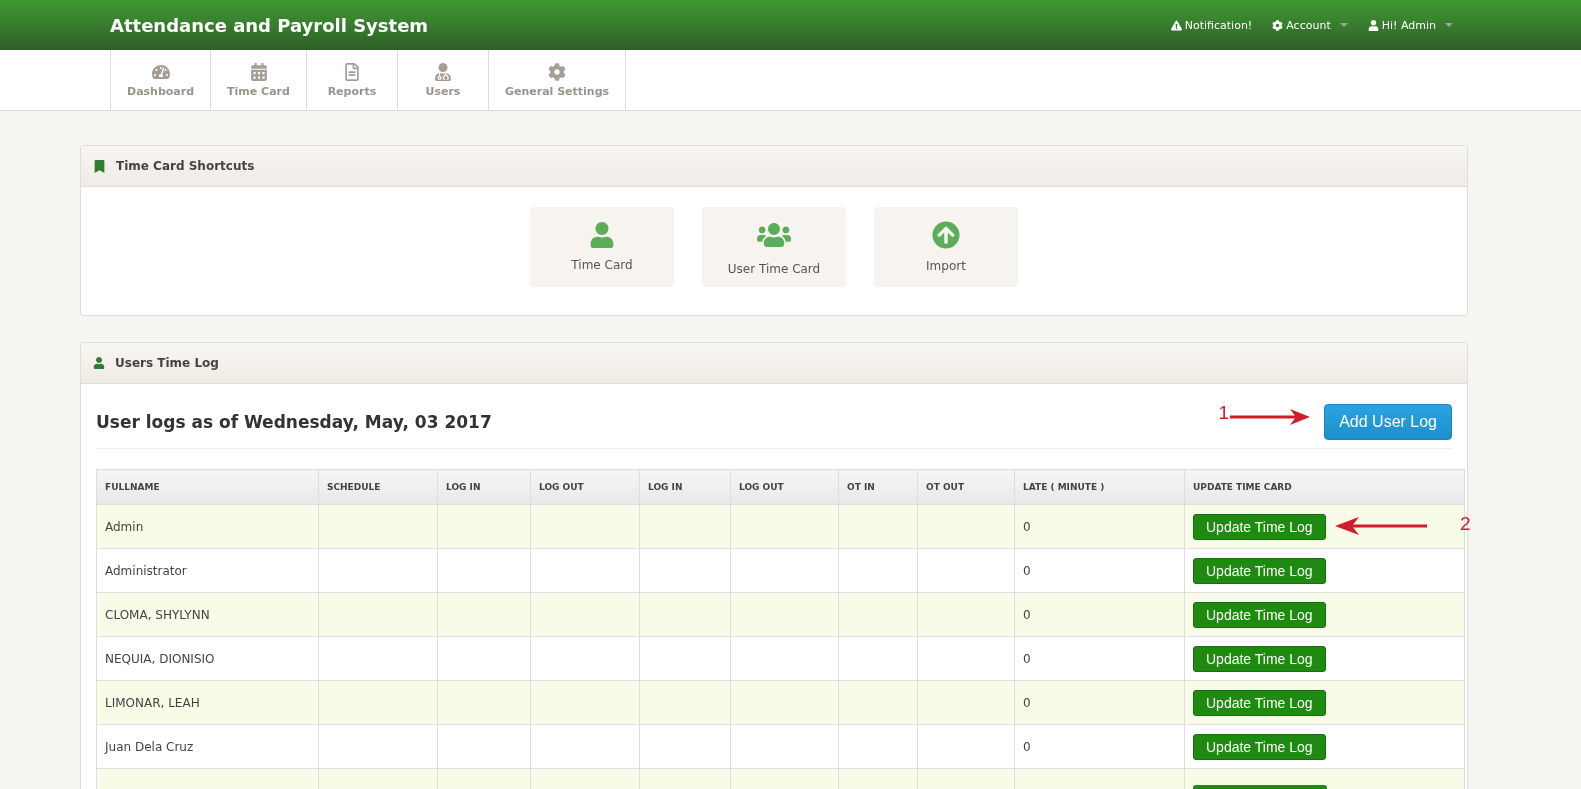 The height and width of the screenshot is (789, 1581). What do you see at coordinates (1223, 413) in the screenshot?
I see `annotation-number: 1` at bounding box center [1223, 413].